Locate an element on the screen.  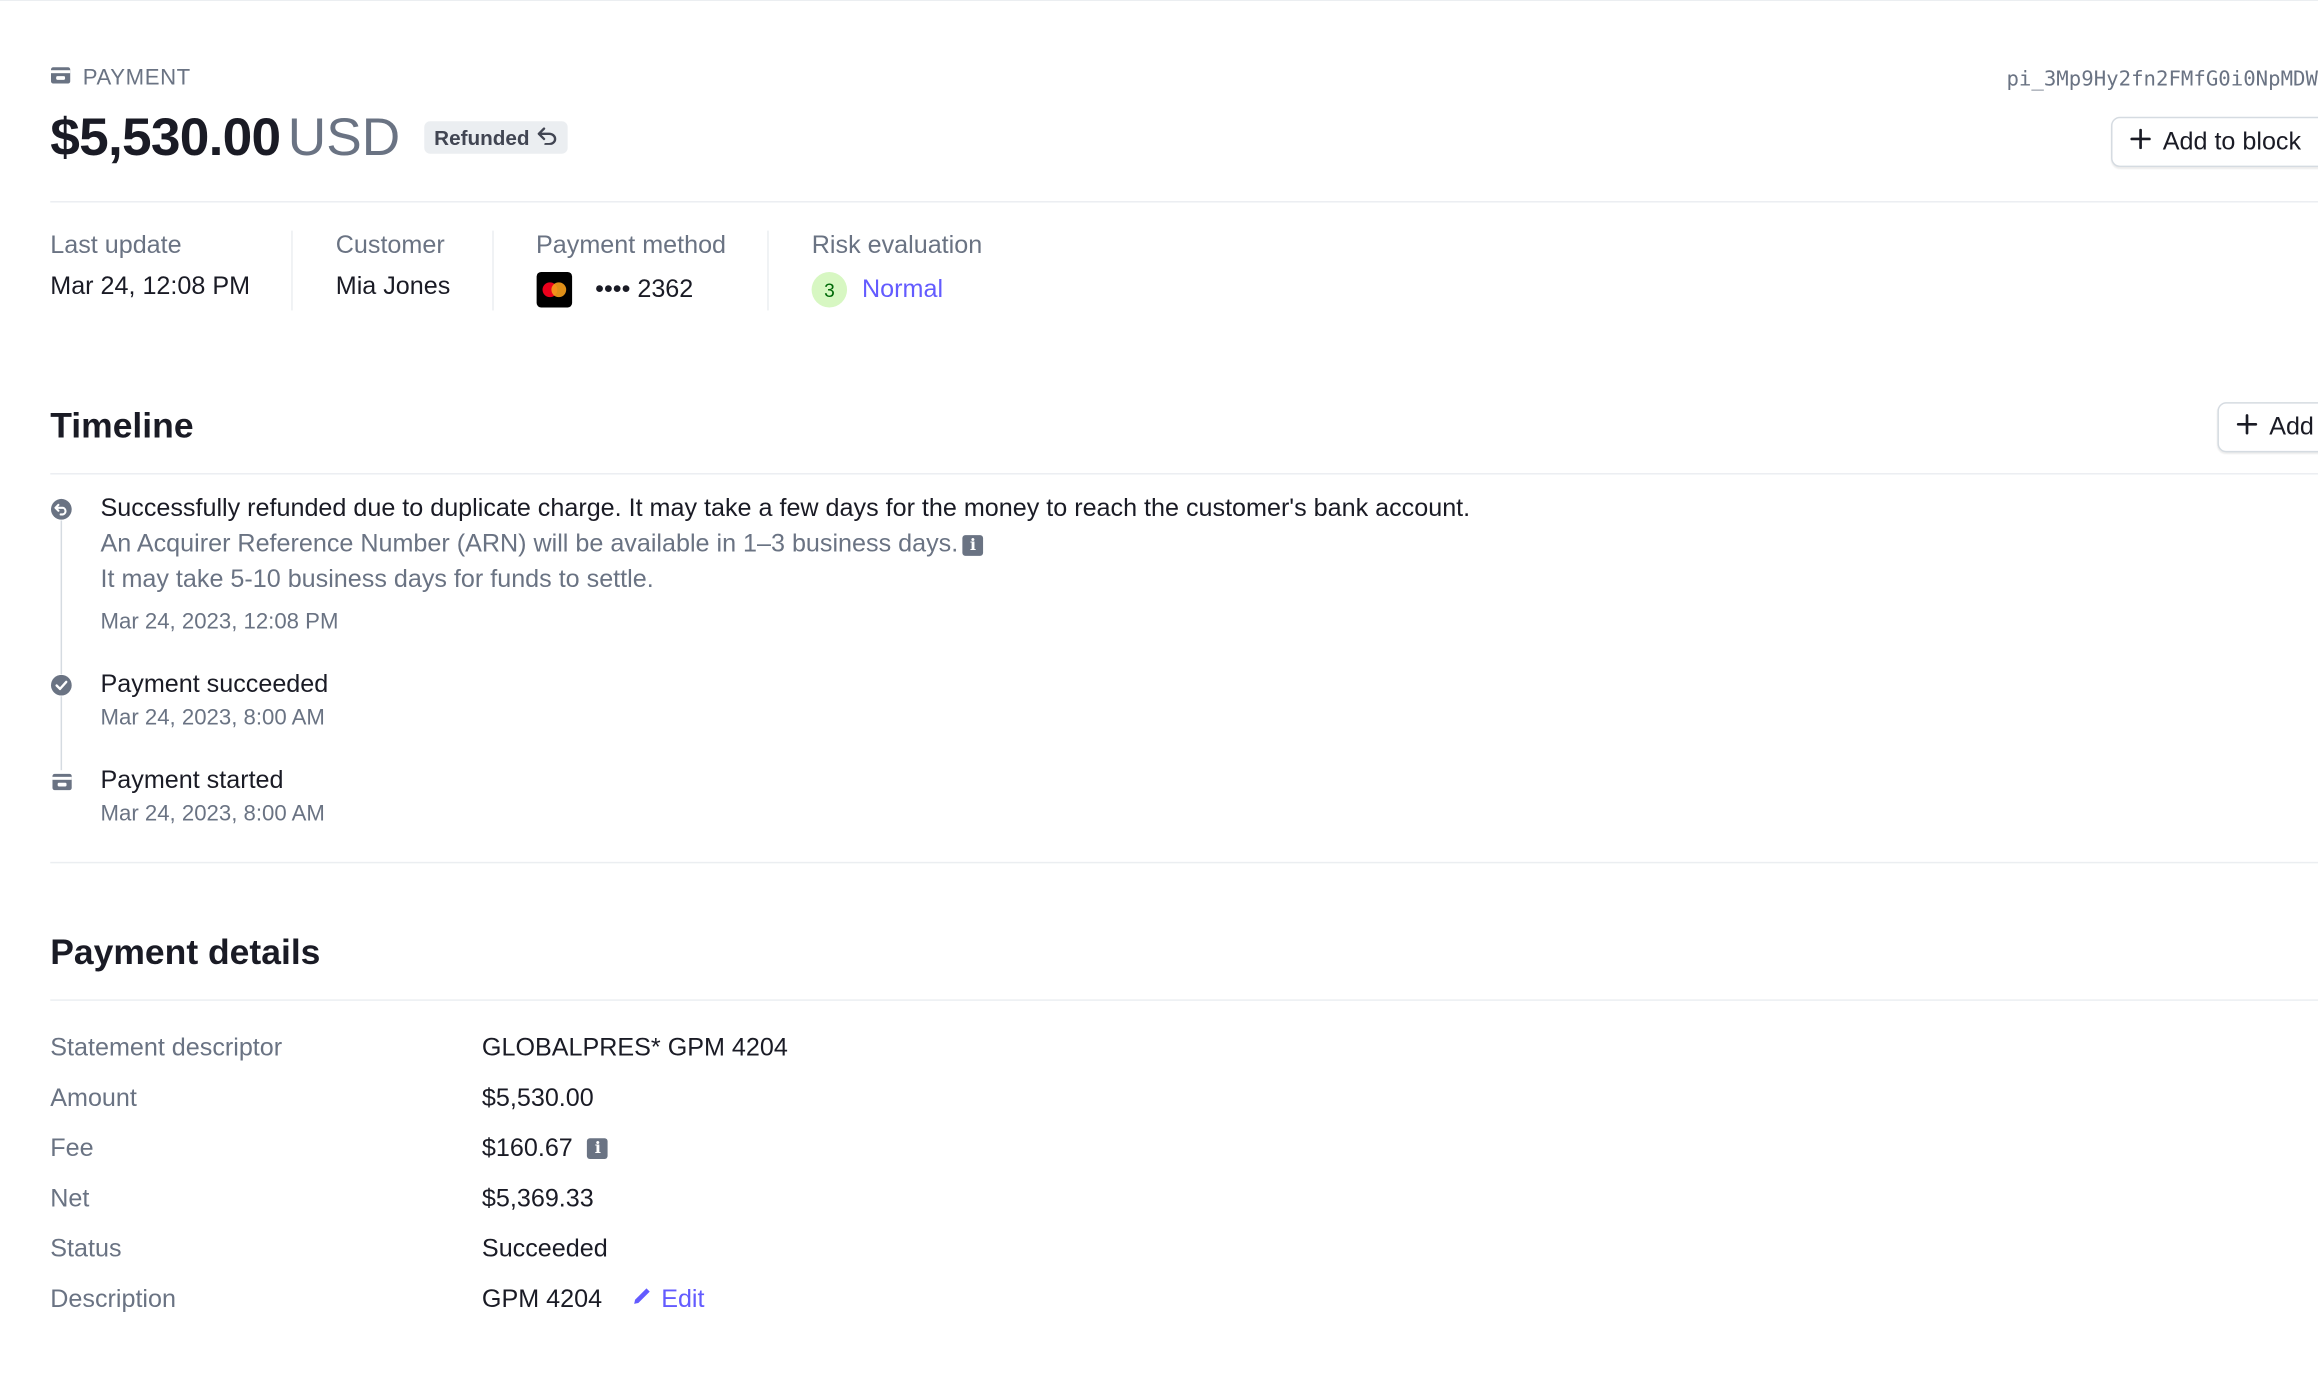
status-badge: Refunded is located at coordinates (496, 137).